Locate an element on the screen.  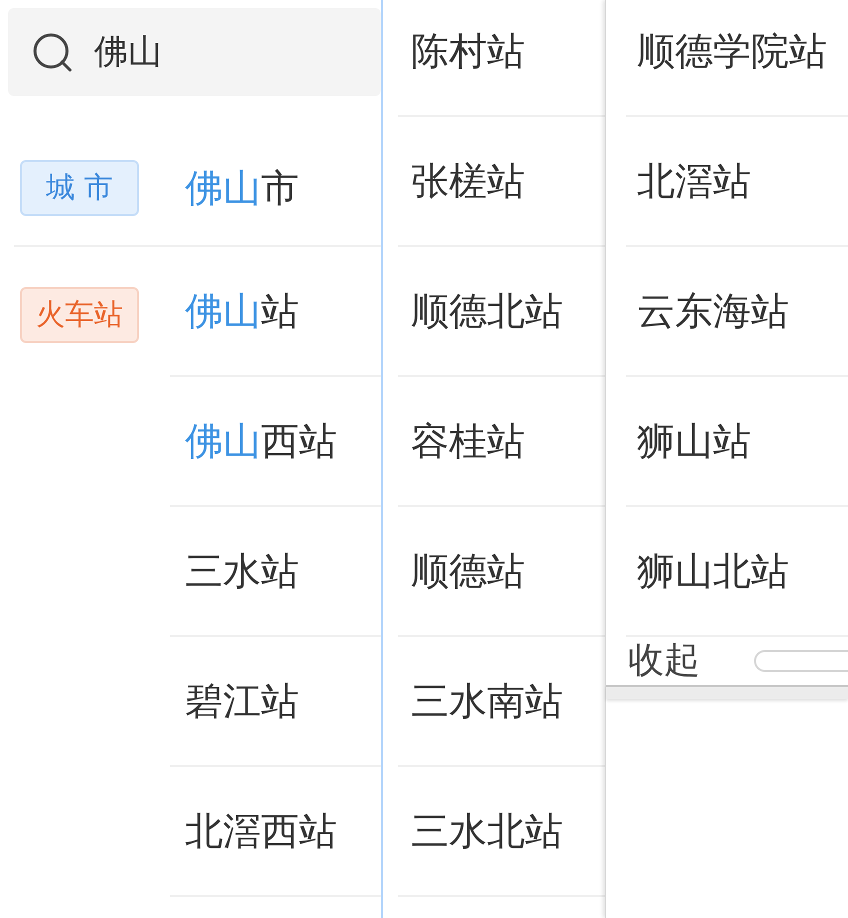
station-item: 顺德学院站 is located at coordinates (737, 58).